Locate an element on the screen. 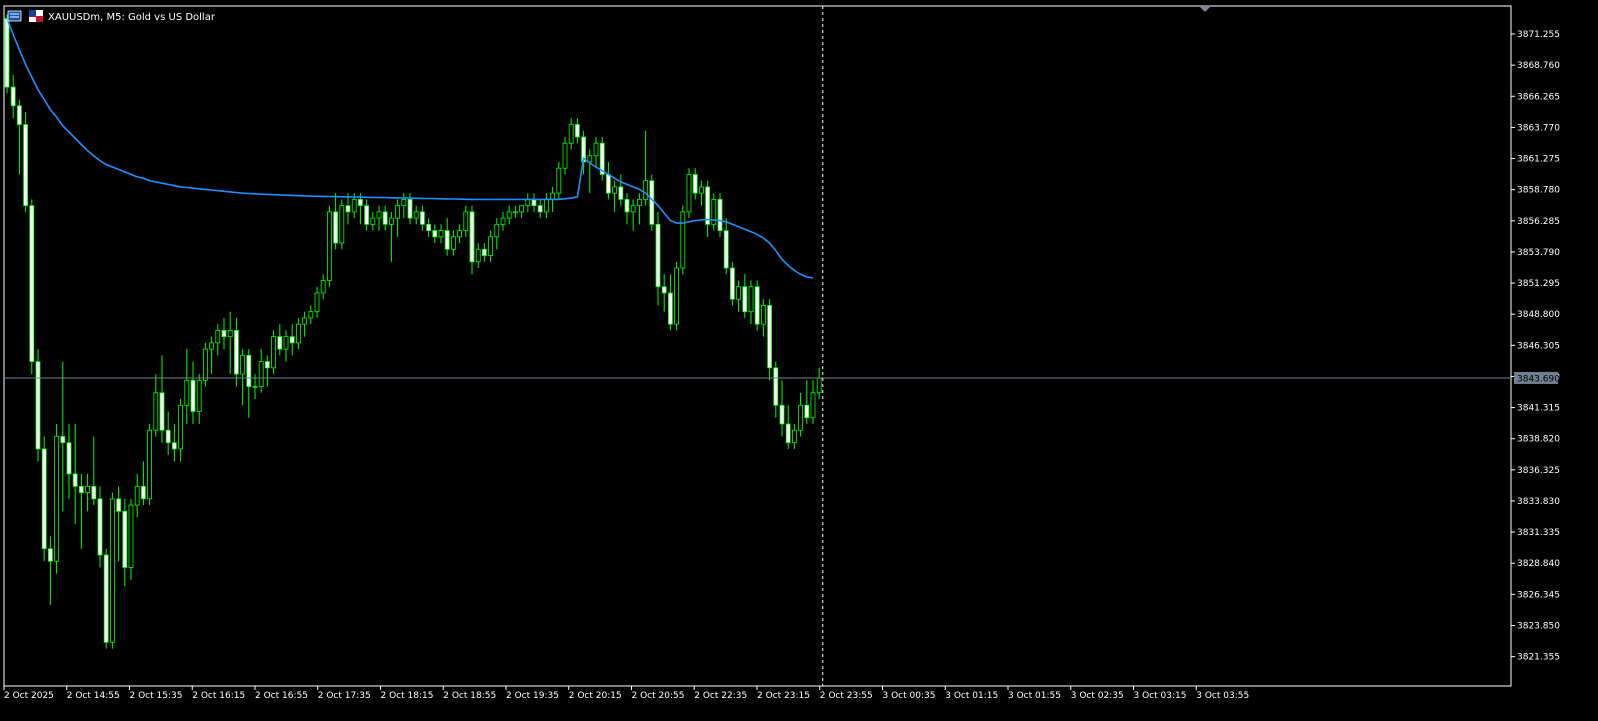 The image size is (1598, 721). x-tick-label: 3 Oct 03:15 is located at coordinates (1160, 696).